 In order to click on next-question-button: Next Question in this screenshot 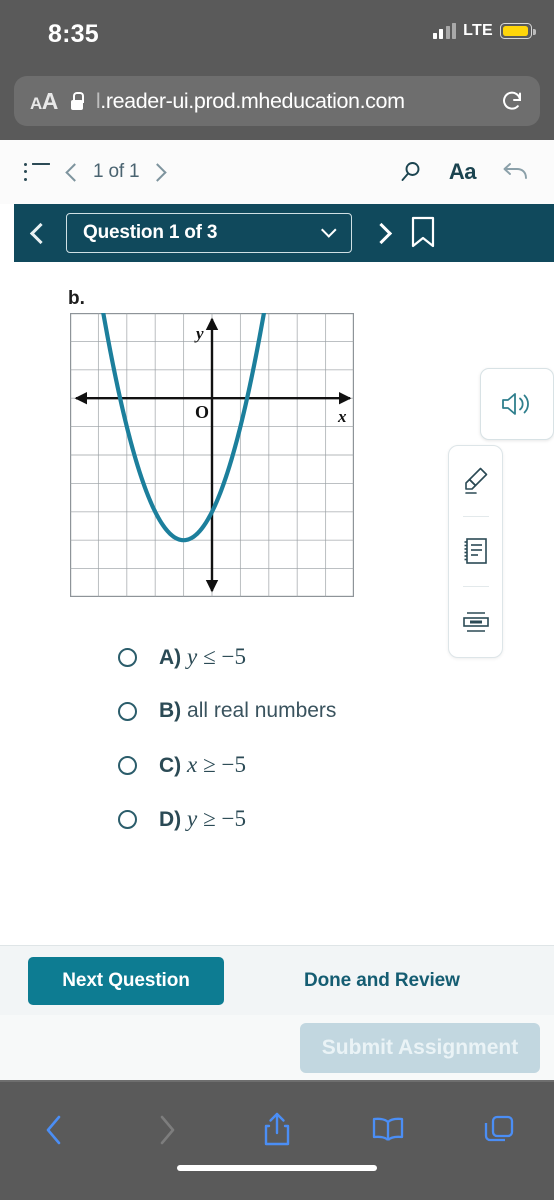, I will do `click(126, 980)`.